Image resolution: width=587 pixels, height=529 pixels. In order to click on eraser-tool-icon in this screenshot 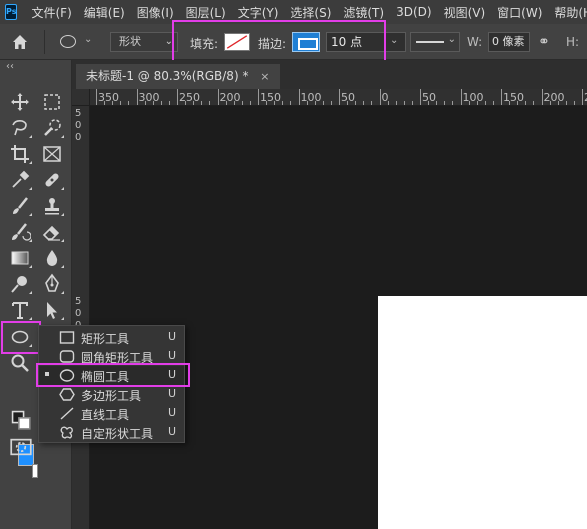, I will do `click(52, 232)`.